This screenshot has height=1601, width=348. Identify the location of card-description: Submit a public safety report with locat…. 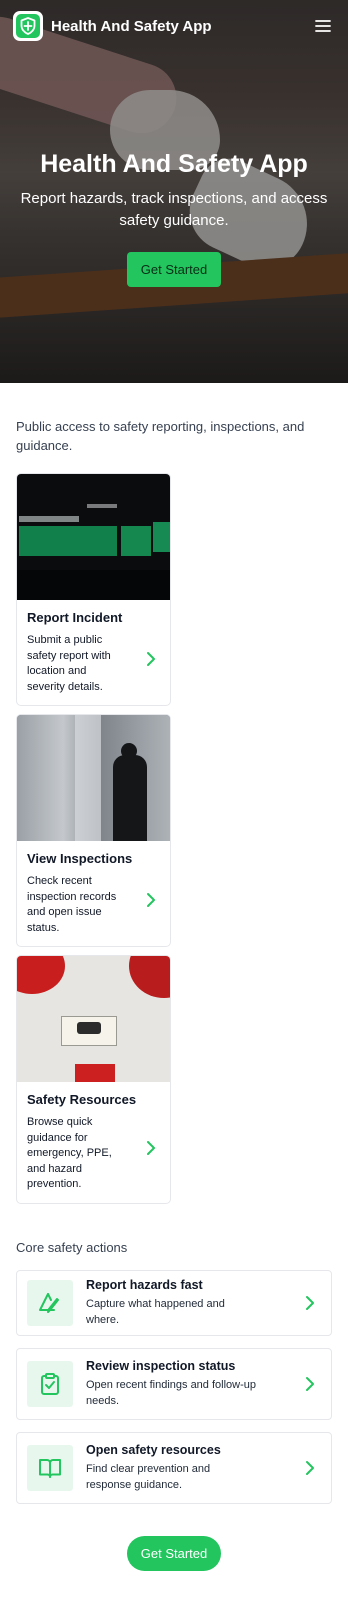
(69, 663).